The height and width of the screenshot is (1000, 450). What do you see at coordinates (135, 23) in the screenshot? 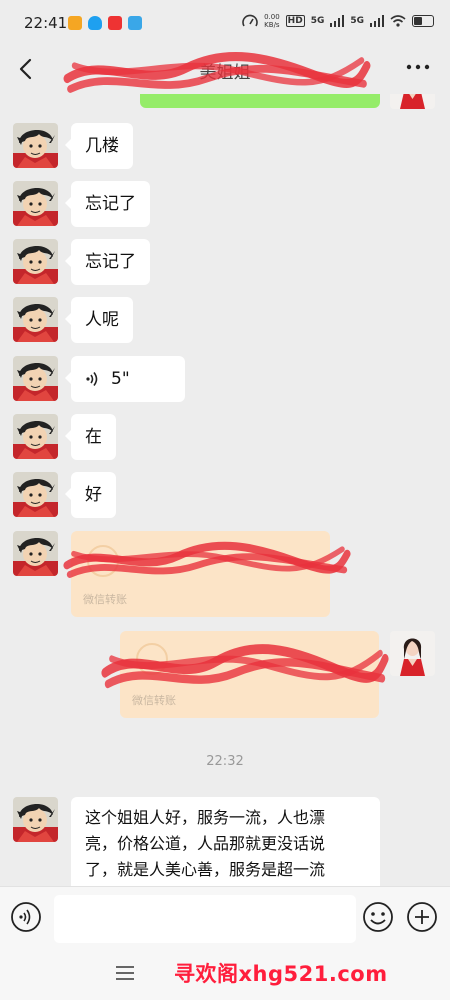
I see `gallery-app-icon` at bounding box center [135, 23].